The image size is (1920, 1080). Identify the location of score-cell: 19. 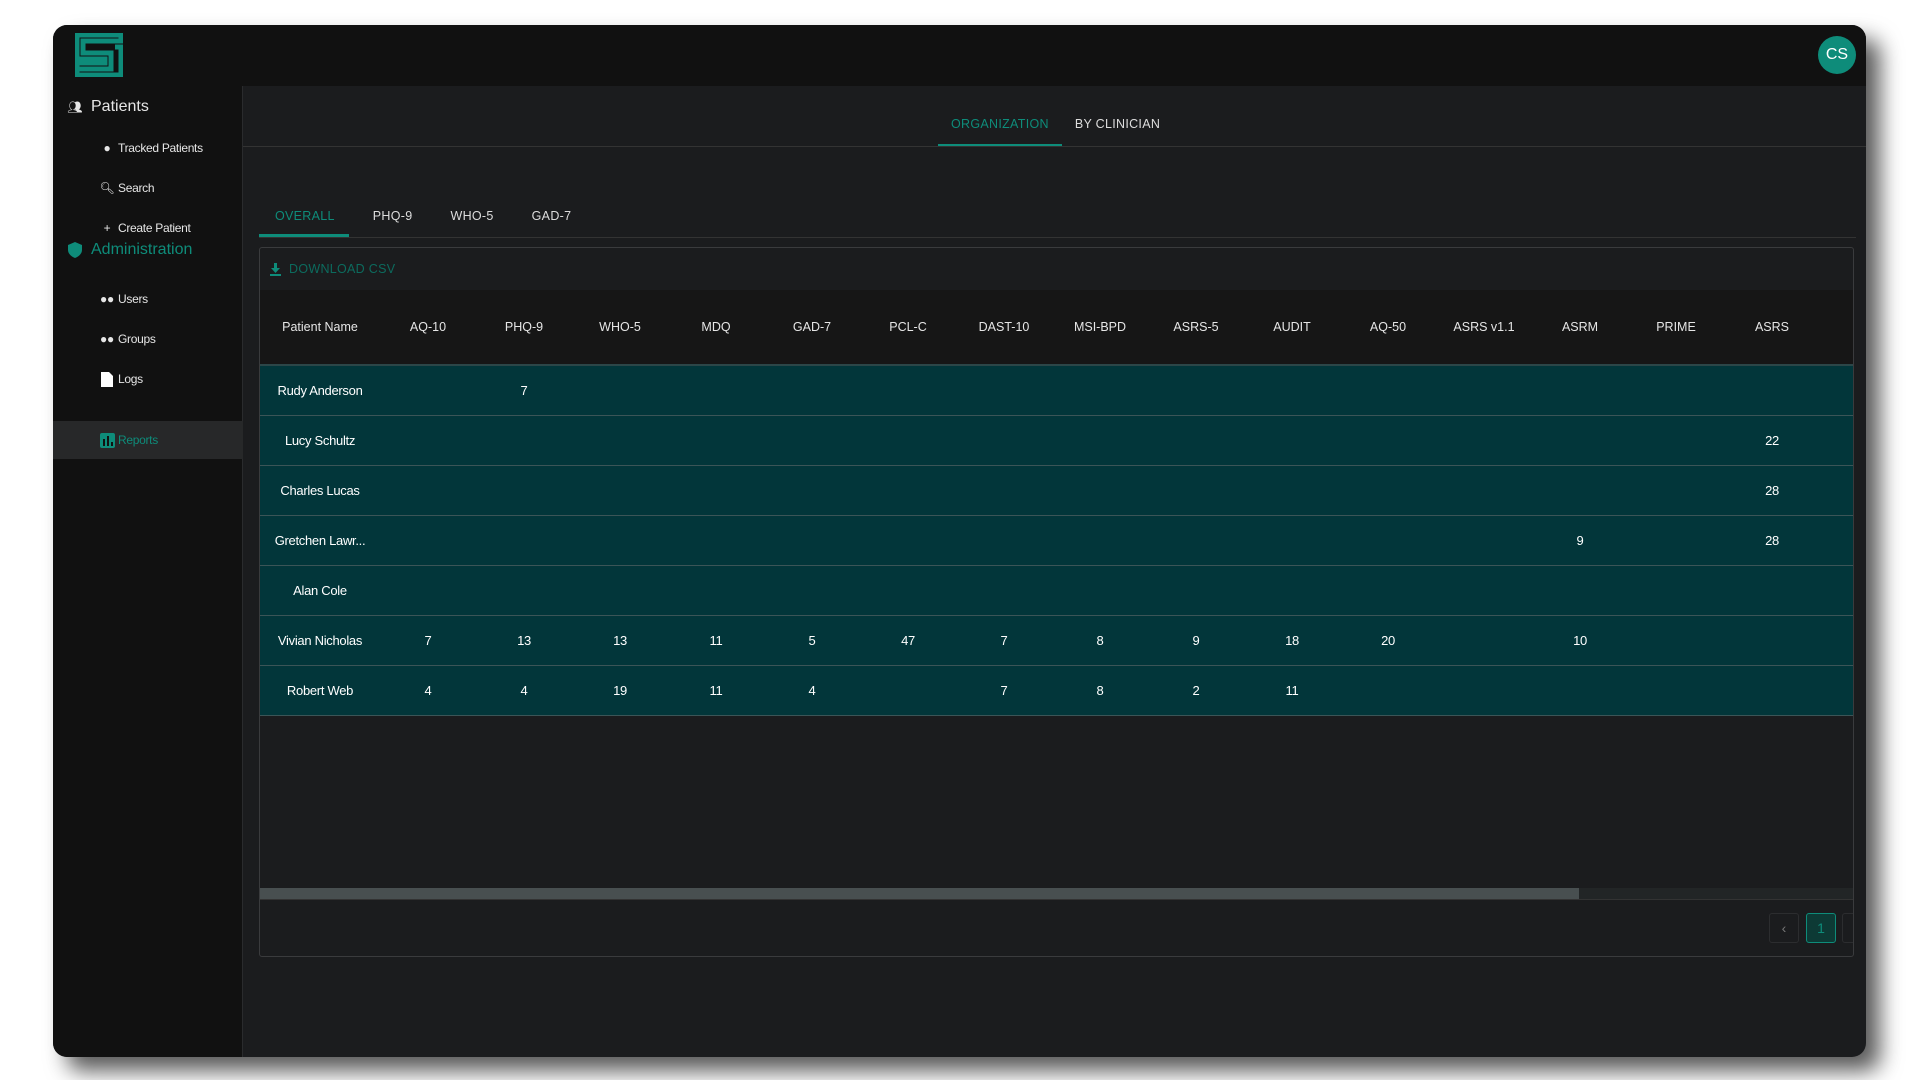
(620, 690).